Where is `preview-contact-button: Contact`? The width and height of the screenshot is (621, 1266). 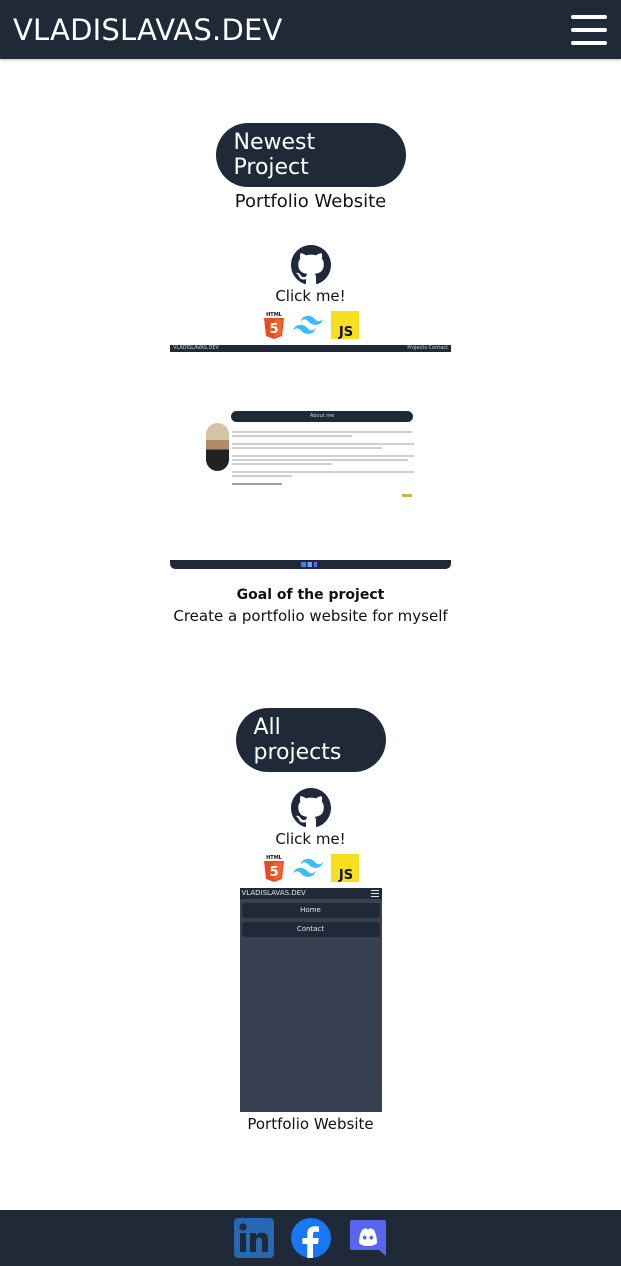 preview-contact-button: Contact is located at coordinates (310, 929).